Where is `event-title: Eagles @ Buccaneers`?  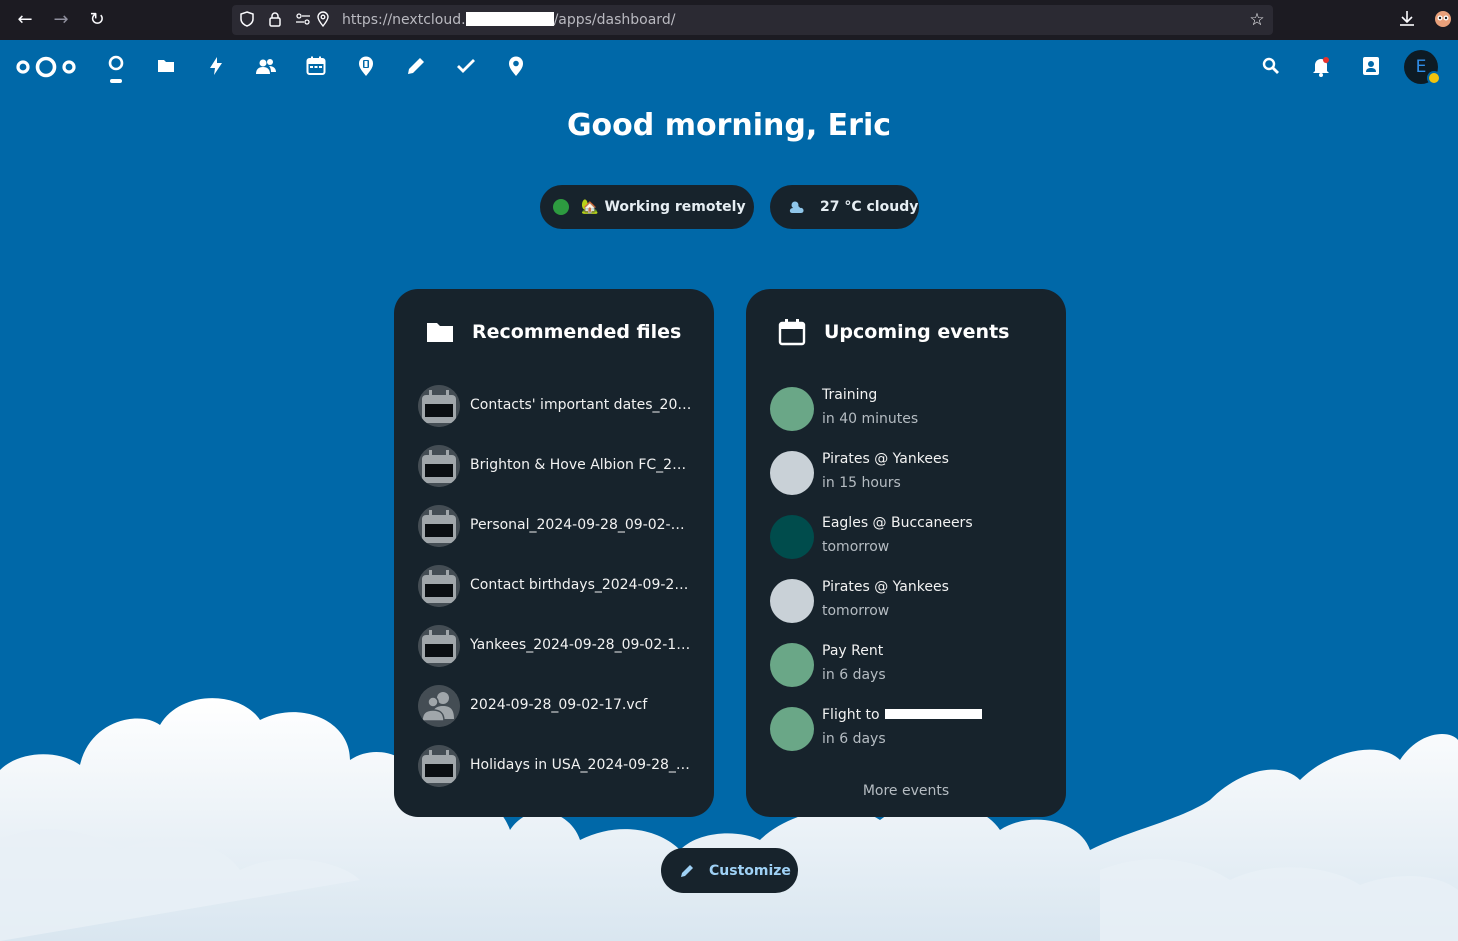
event-title: Eagles @ Buccaneers is located at coordinates (897, 523).